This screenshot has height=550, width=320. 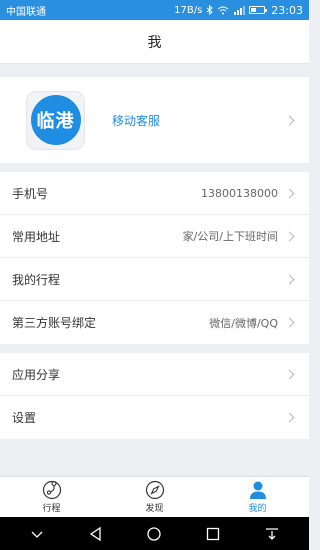 I want to click on system-nav-bar, so click(x=154, y=533).